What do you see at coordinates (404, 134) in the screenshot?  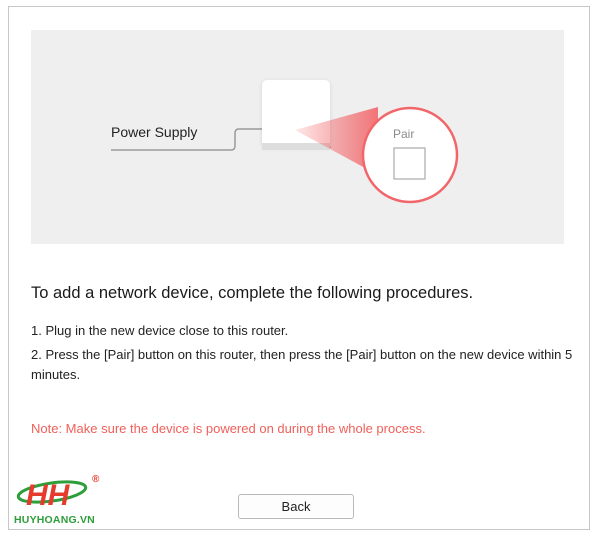 I see `pair-label: Pair` at bounding box center [404, 134].